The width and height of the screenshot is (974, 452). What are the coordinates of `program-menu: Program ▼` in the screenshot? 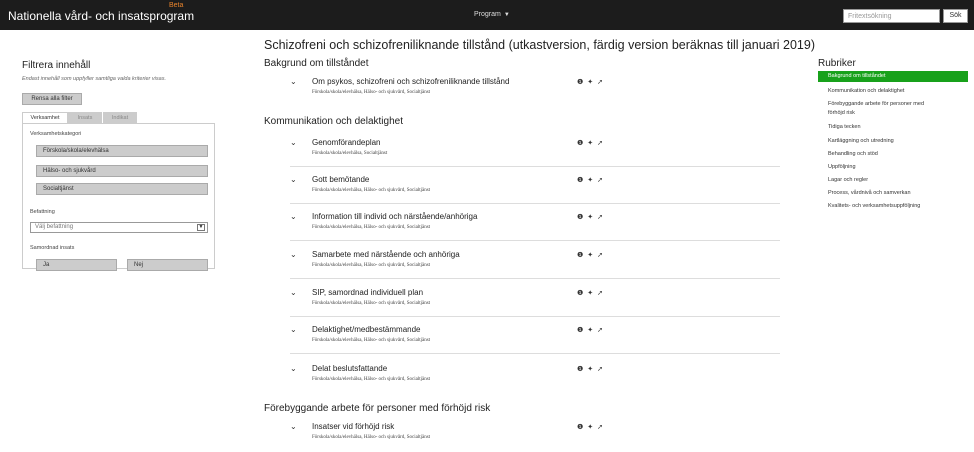 It's located at (492, 14).